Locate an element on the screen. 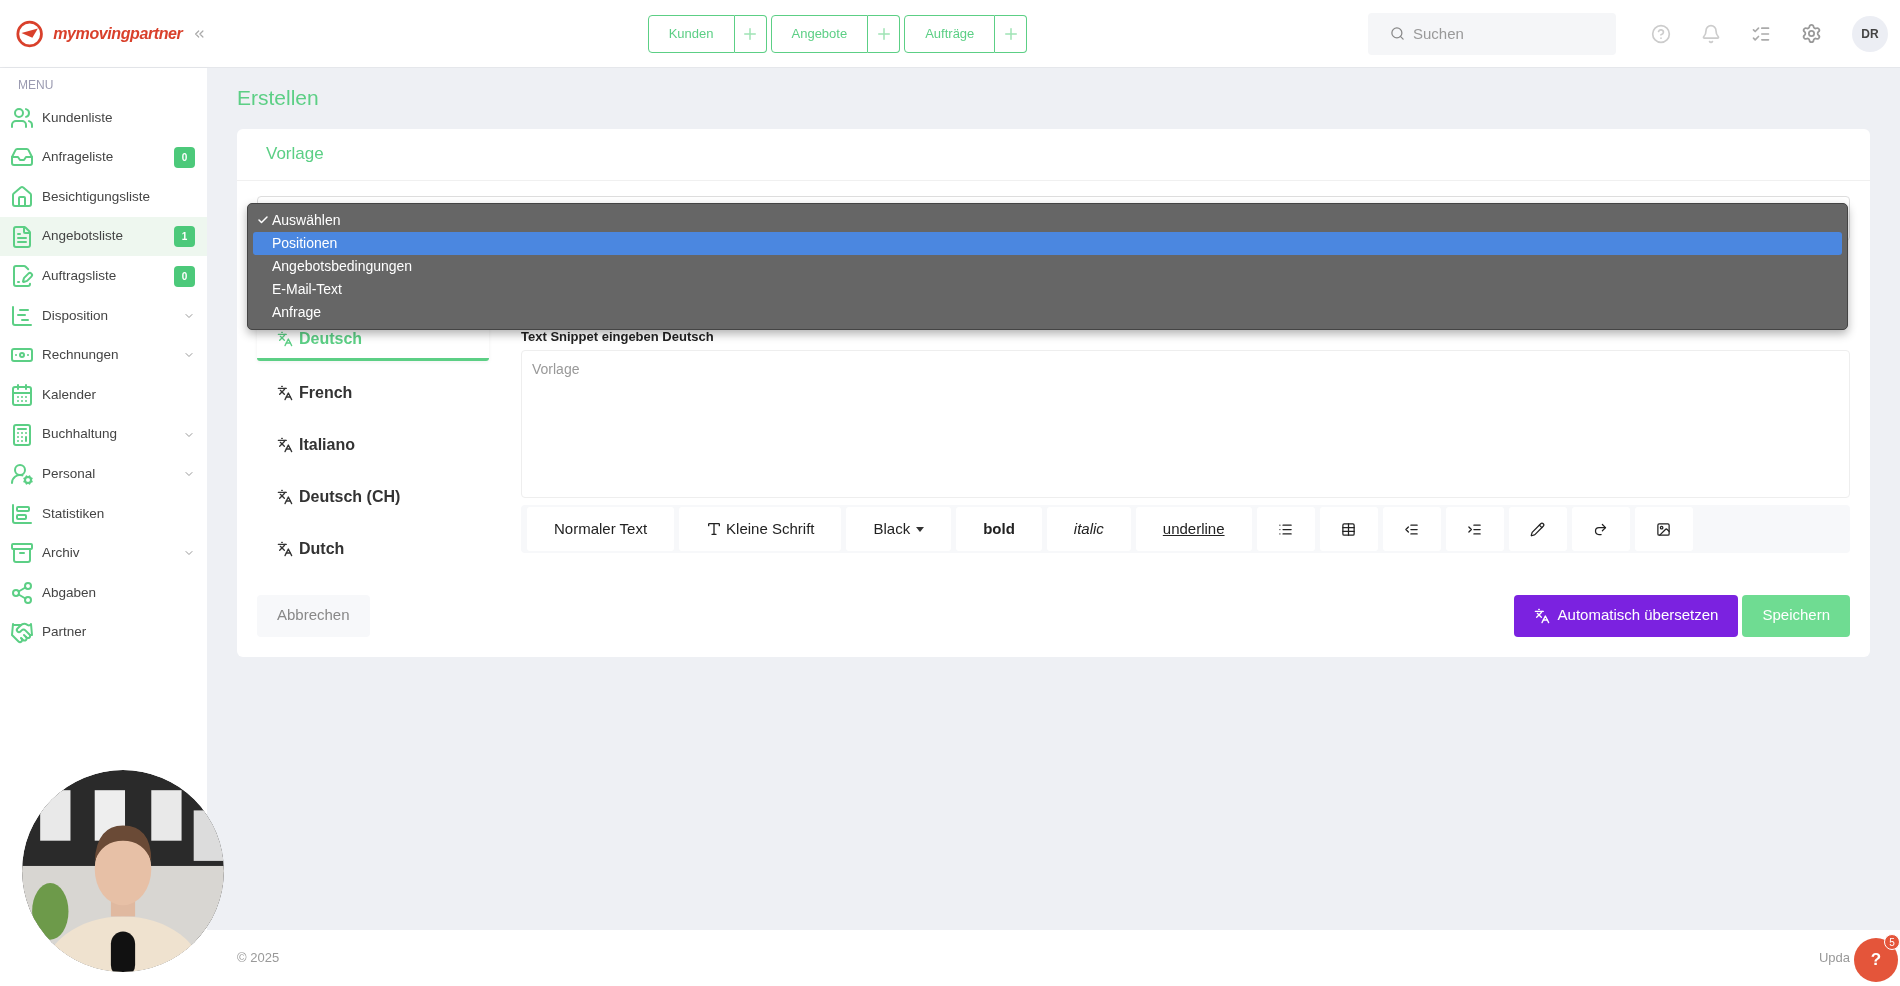  sidebar-label: Personal is located at coordinates (69, 474).